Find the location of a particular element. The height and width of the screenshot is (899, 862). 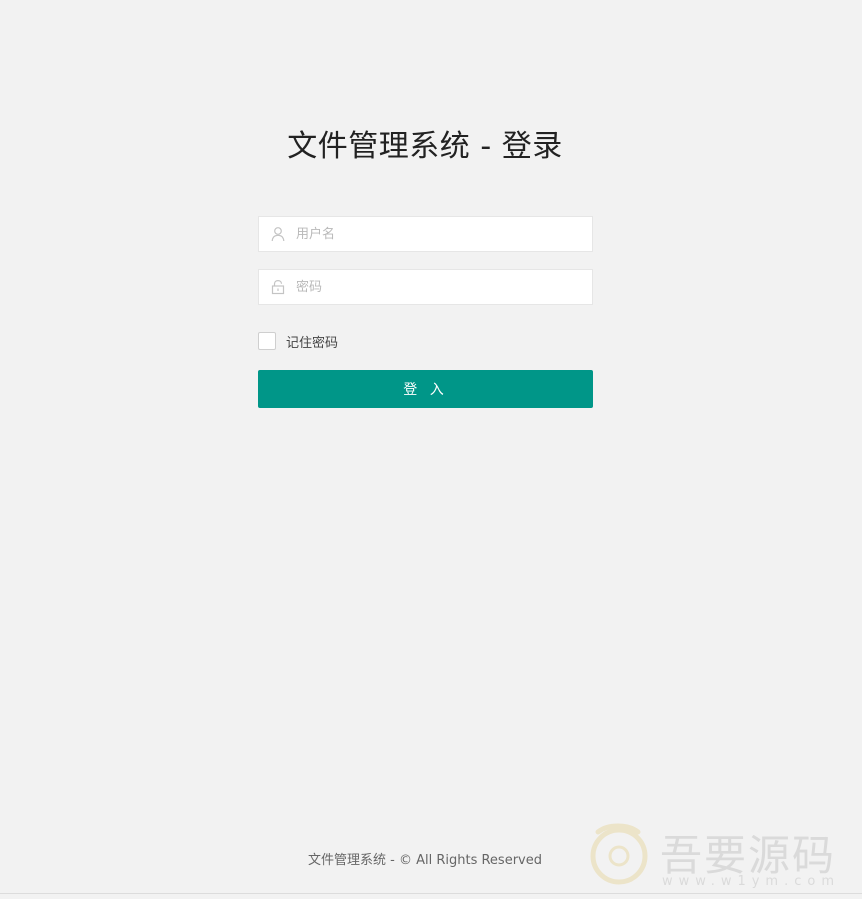

login-form: 记住密码 登 入 is located at coordinates (425, 312).